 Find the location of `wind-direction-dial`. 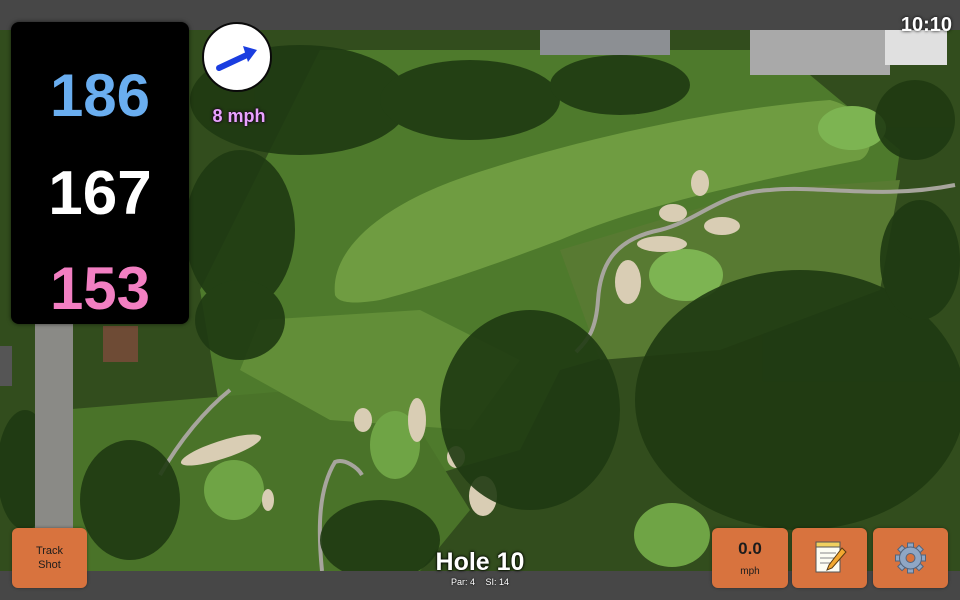

wind-direction-dial is located at coordinates (237, 57).